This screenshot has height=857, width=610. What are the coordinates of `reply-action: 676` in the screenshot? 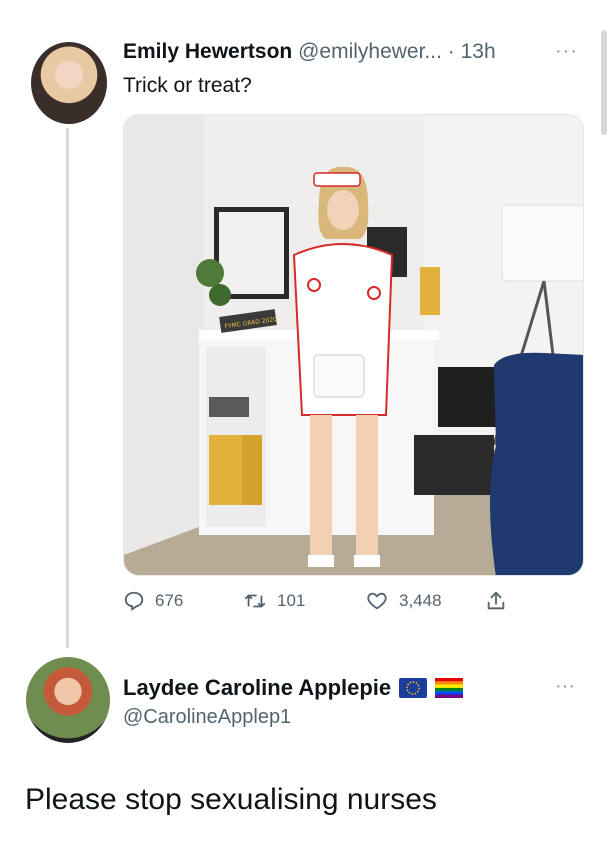 It's located at (153, 601).